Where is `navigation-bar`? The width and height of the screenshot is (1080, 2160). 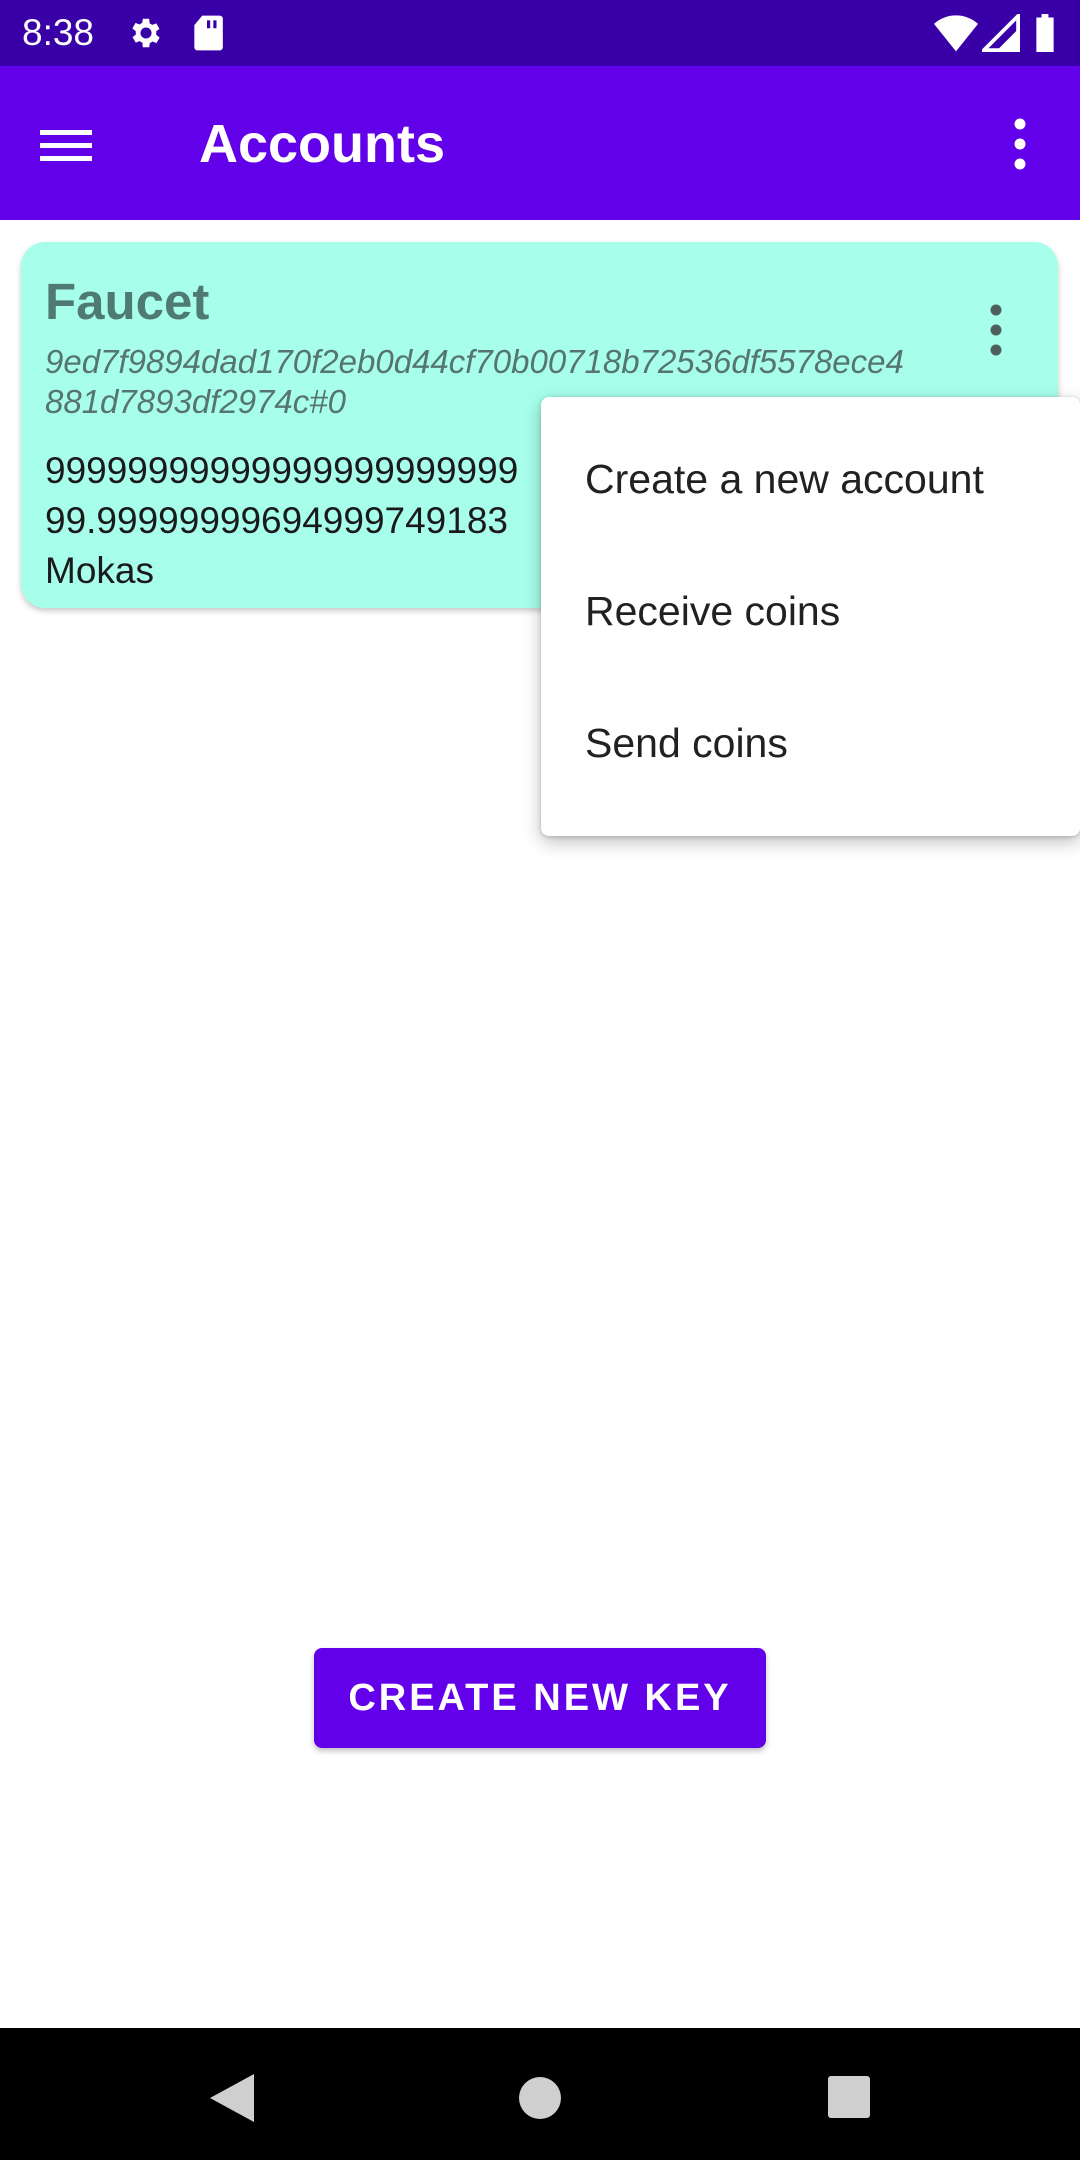
navigation-bar is located at coordinates (540, 2094).